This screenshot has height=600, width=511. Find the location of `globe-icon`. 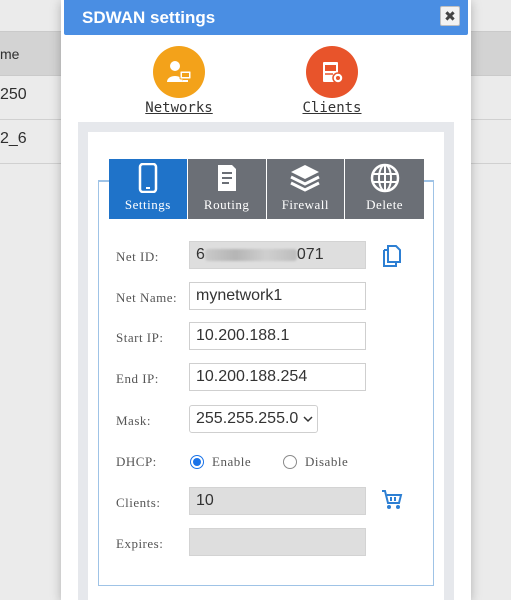

globe-icon is located at coordinates (384, 176).